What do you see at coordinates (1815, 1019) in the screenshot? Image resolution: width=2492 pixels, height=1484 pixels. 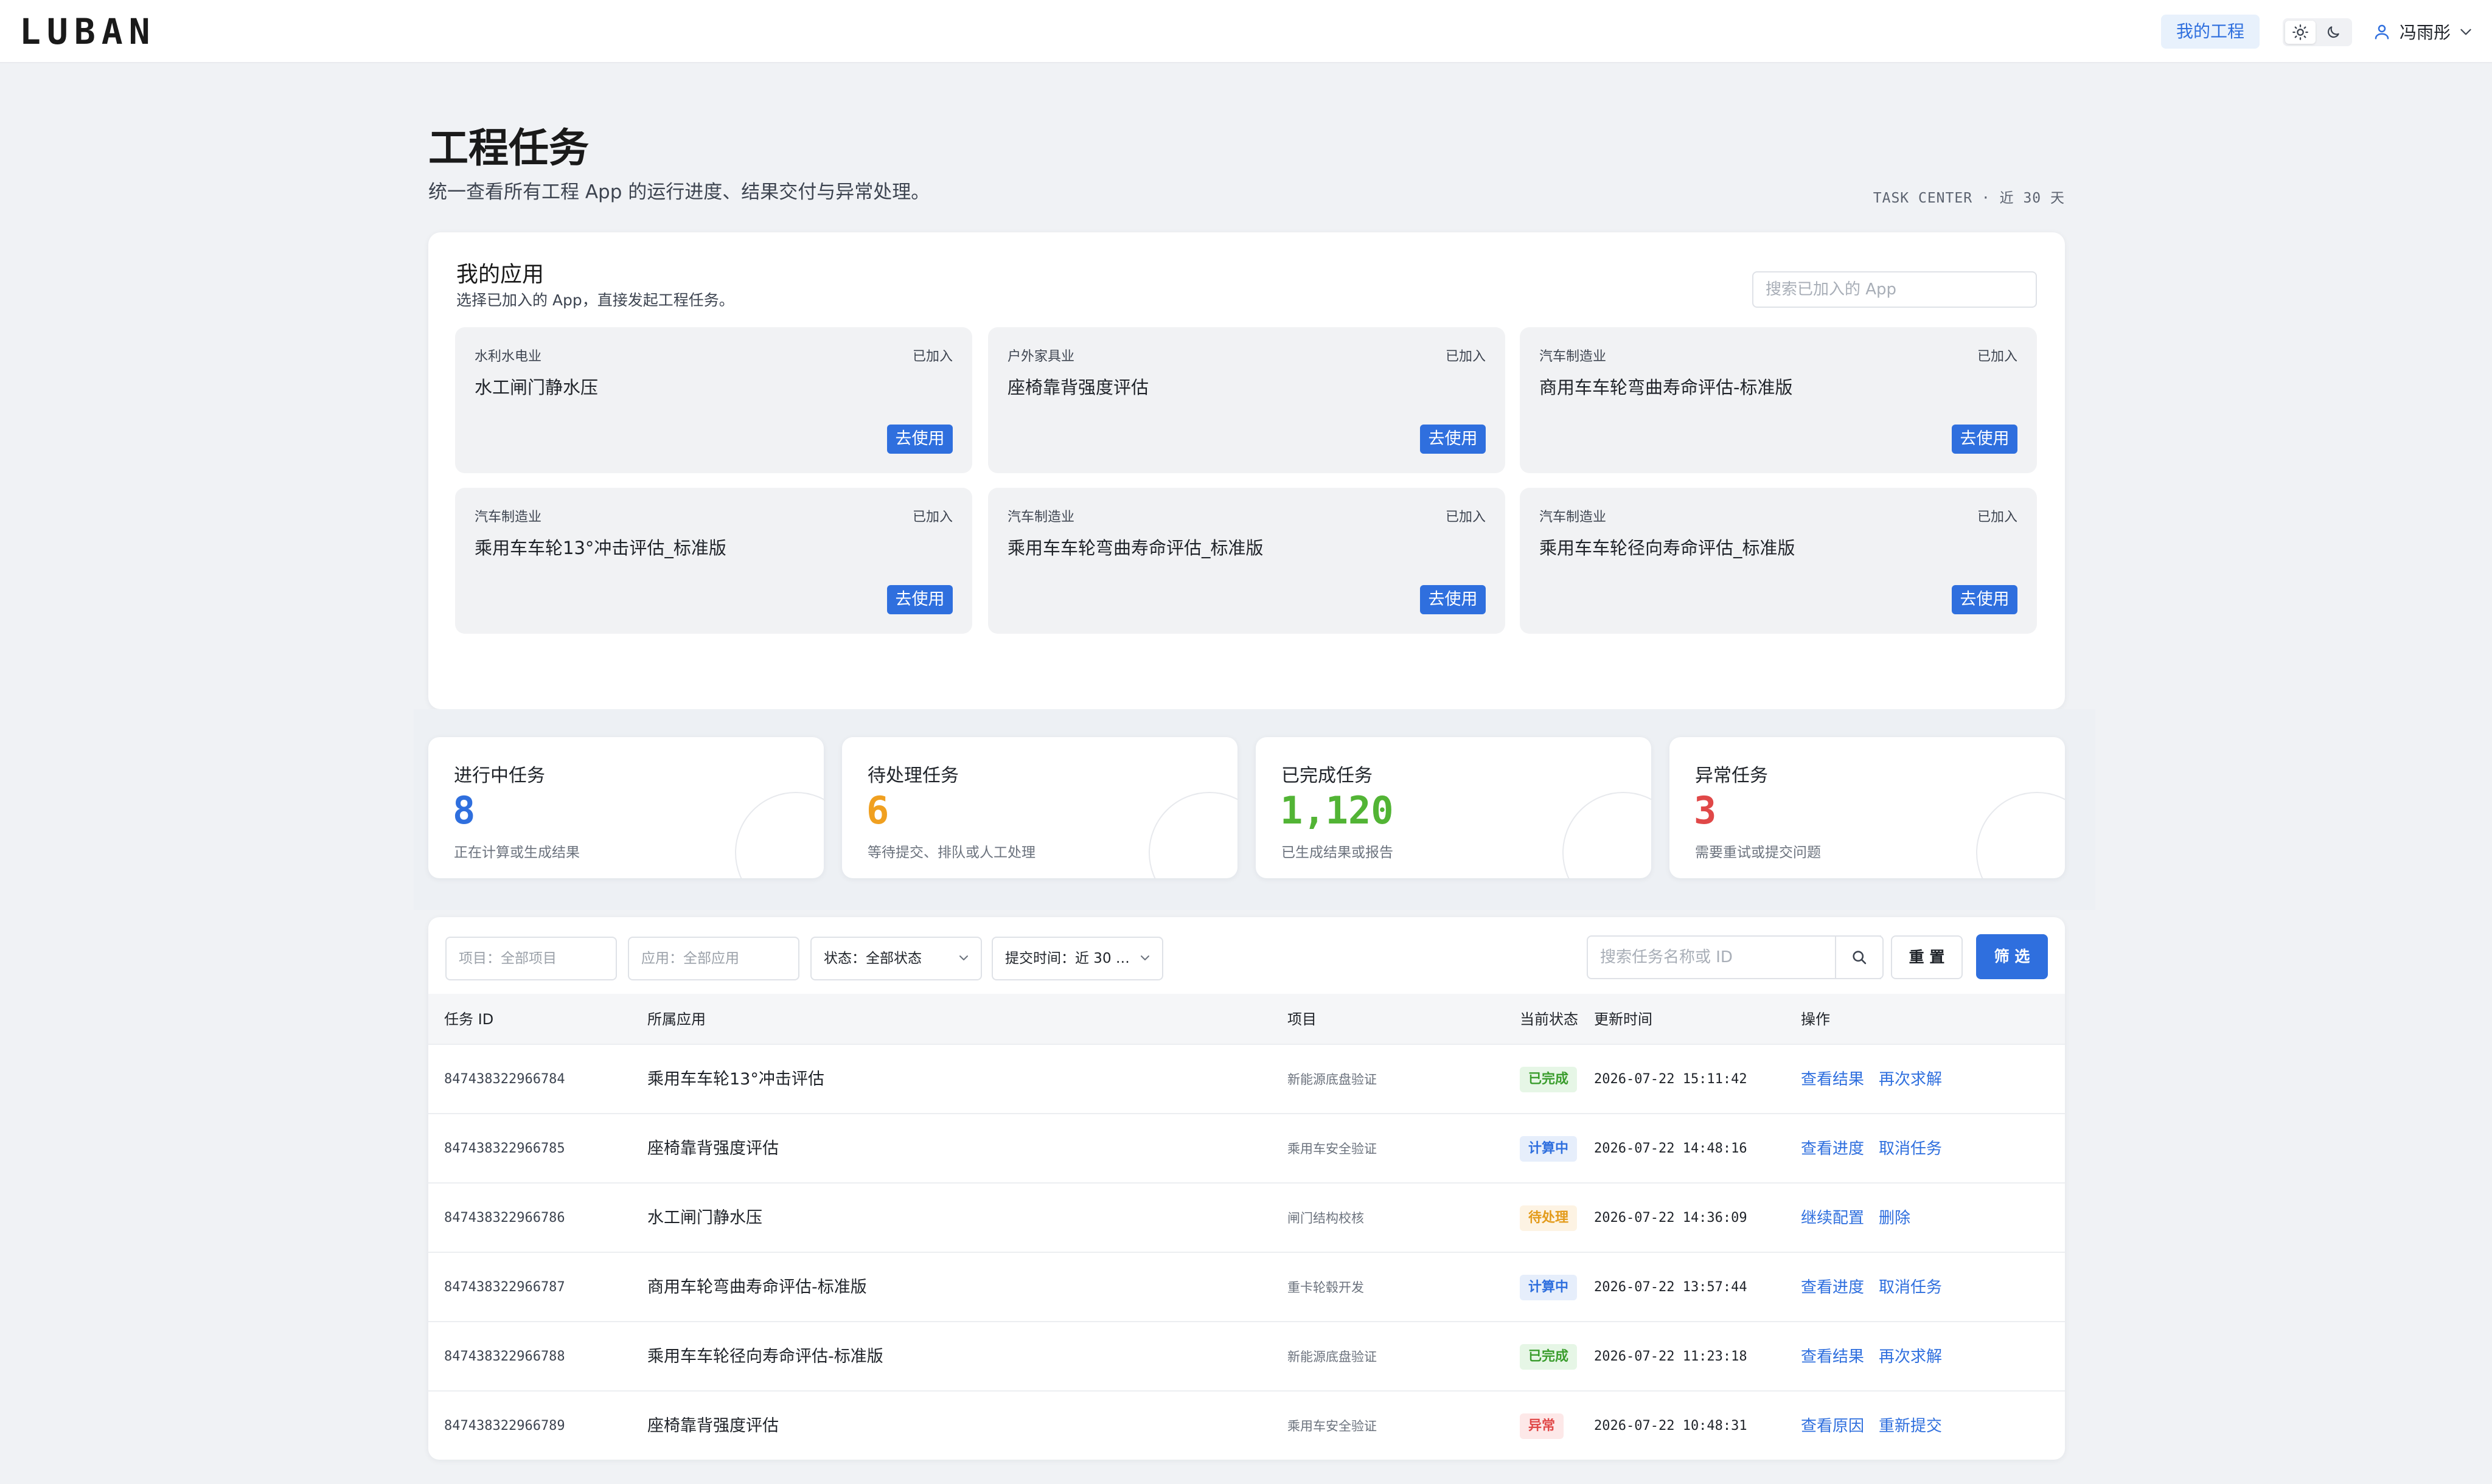 I see `column-header: 操作` at bounding box center [1815, 1019].